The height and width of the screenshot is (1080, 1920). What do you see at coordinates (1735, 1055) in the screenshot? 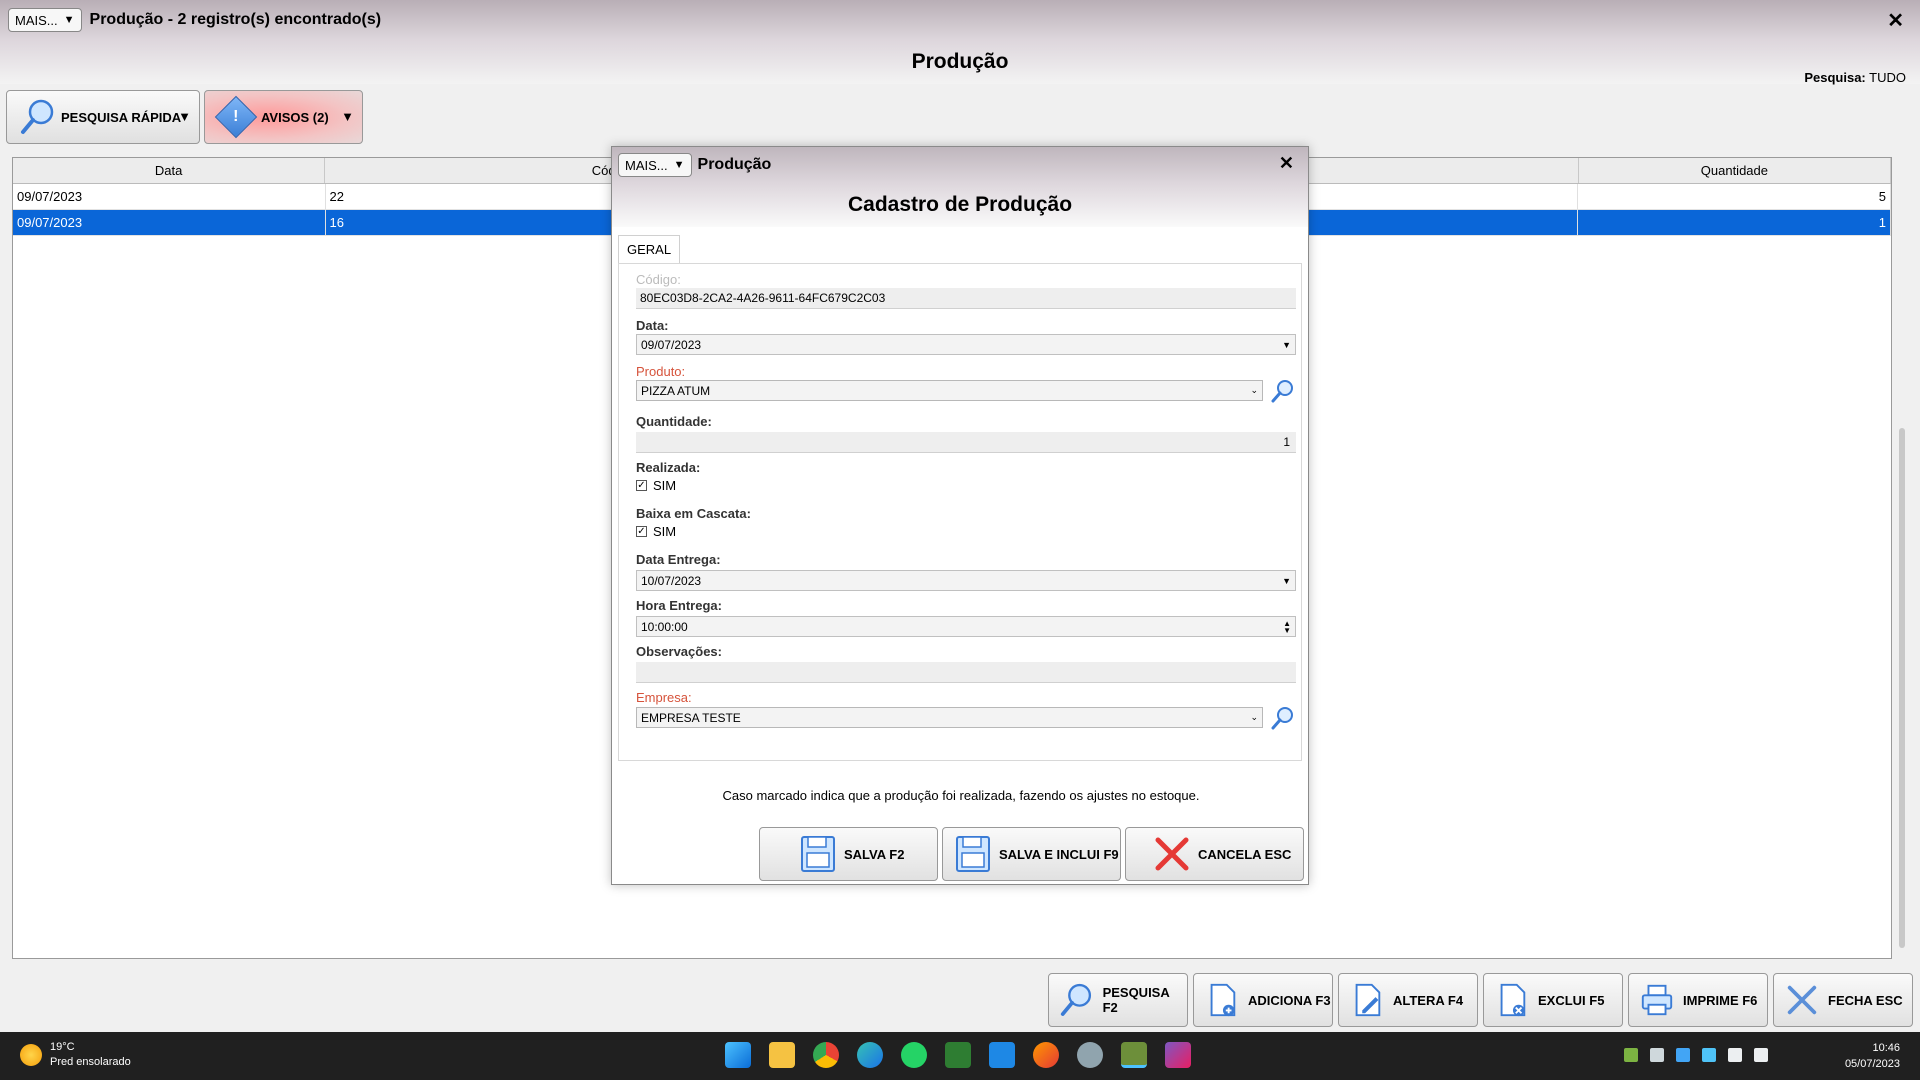
I see `network-icon` at bounding box center [1735, 1055].